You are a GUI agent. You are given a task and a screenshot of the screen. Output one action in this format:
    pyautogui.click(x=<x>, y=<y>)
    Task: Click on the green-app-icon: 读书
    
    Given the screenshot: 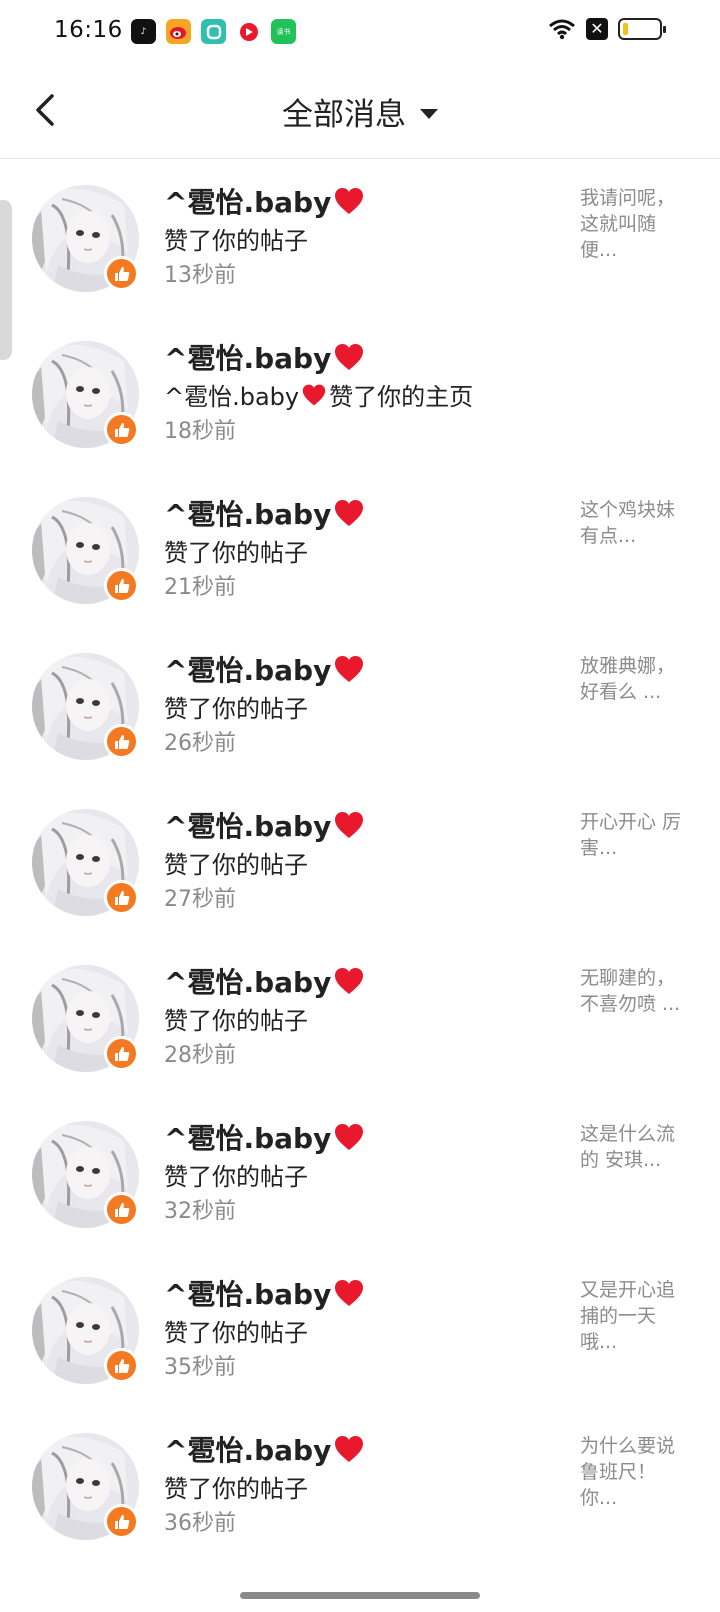 What is the action you would take?
    pyautogui.click(x=283, y=31)
    